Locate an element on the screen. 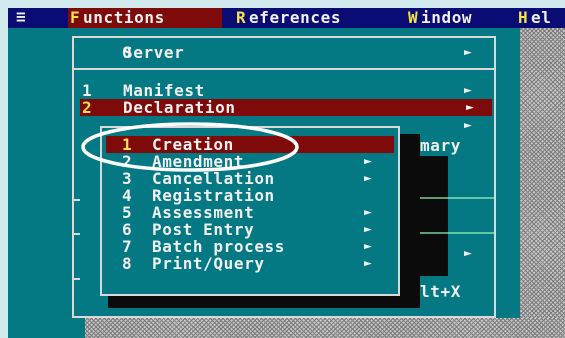  background-summary-text: mary is located at coordinates (440, 145).